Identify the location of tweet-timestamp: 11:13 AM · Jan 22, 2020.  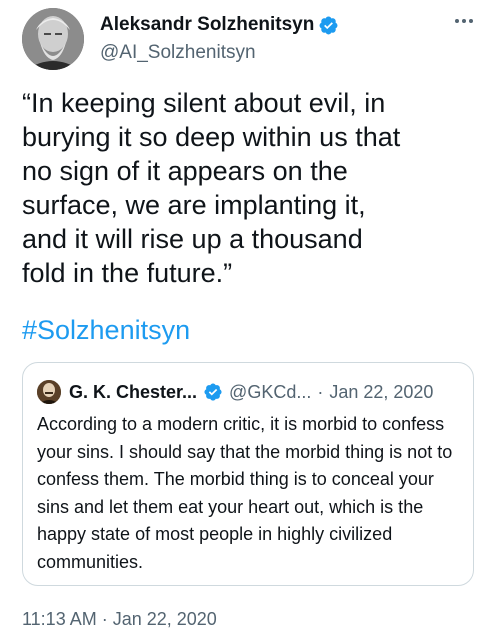
(119, 619).